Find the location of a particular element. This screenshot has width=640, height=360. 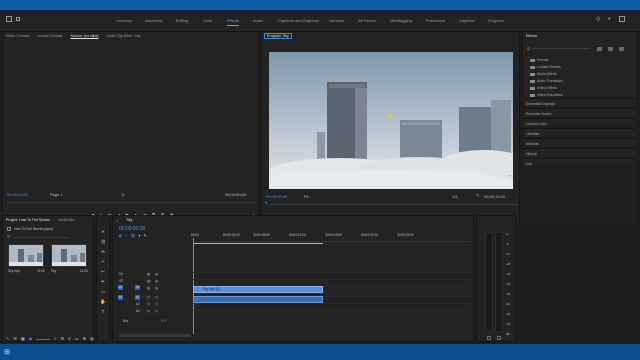

project-search-input is located at coordinates (41, 237).